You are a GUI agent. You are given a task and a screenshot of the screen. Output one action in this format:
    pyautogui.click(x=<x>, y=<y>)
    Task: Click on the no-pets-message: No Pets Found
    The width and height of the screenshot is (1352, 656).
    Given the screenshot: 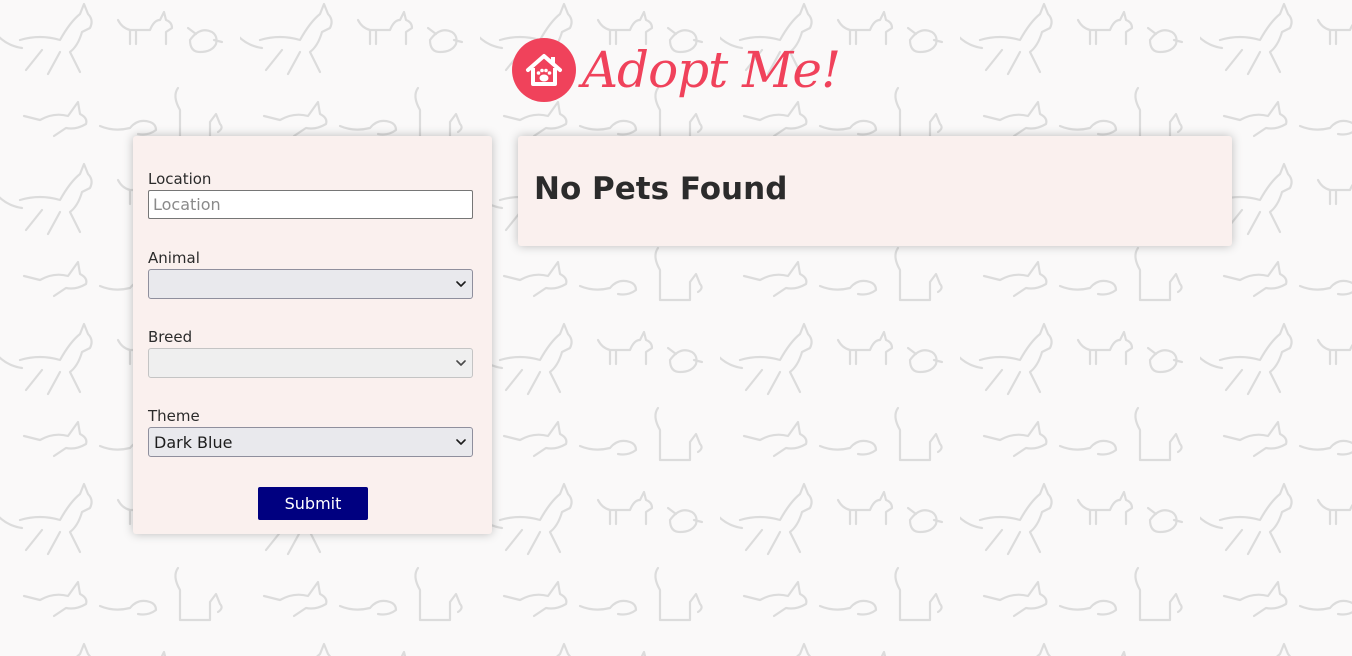 What is the action you would take?
    pyautogui.click(x=661, y=189)
    